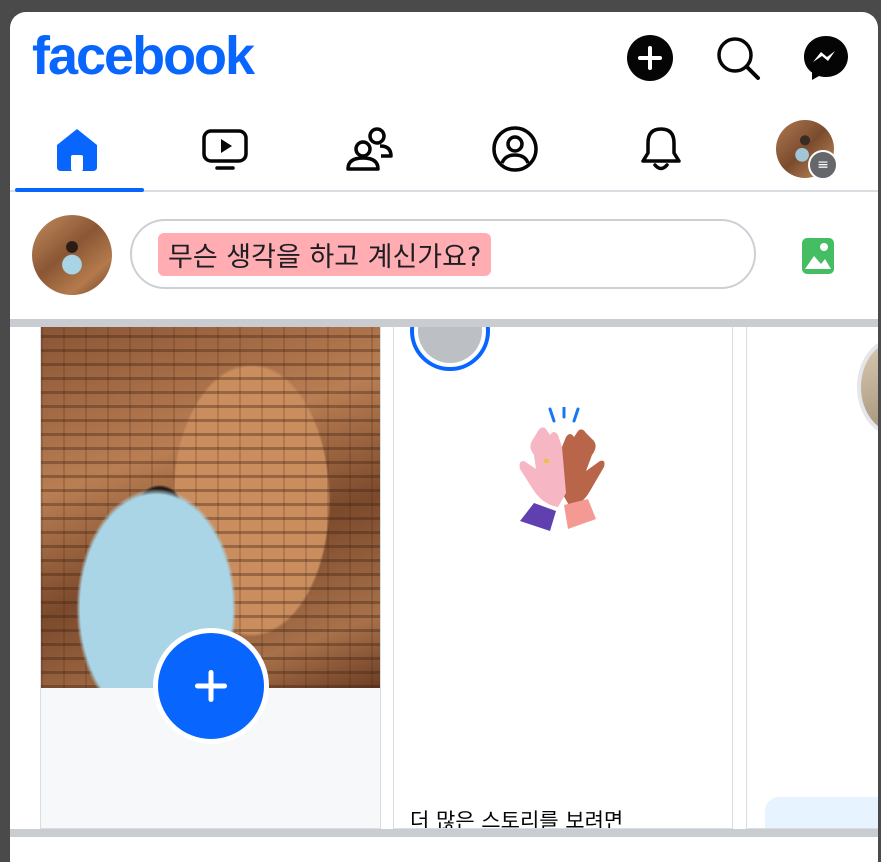 This screenshot has height=862, width=881. What do you see at coordinates (821, 812) in the screenshot?
I see `story-label-pill` at bounding box center [821, 812].